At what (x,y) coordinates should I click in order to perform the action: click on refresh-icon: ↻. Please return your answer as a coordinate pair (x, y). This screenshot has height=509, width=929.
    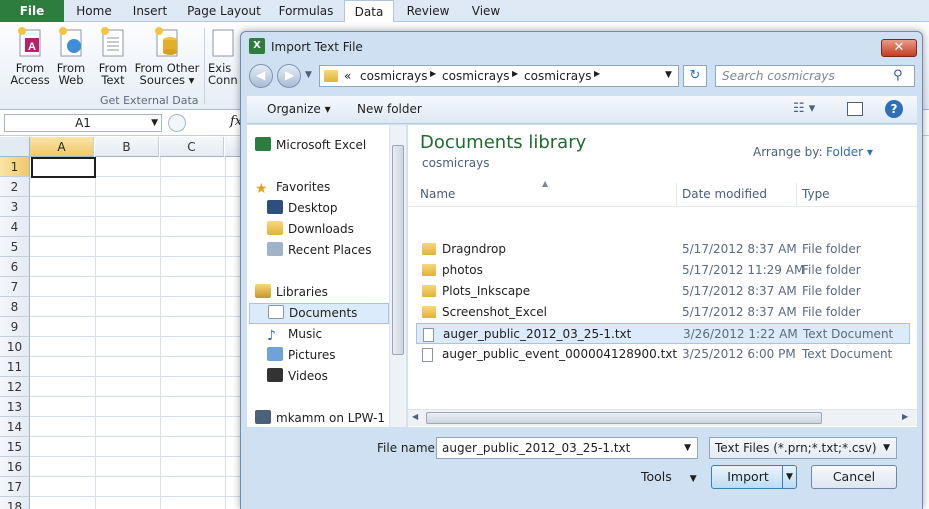
    Looking at the image, I should click on (695, 76).